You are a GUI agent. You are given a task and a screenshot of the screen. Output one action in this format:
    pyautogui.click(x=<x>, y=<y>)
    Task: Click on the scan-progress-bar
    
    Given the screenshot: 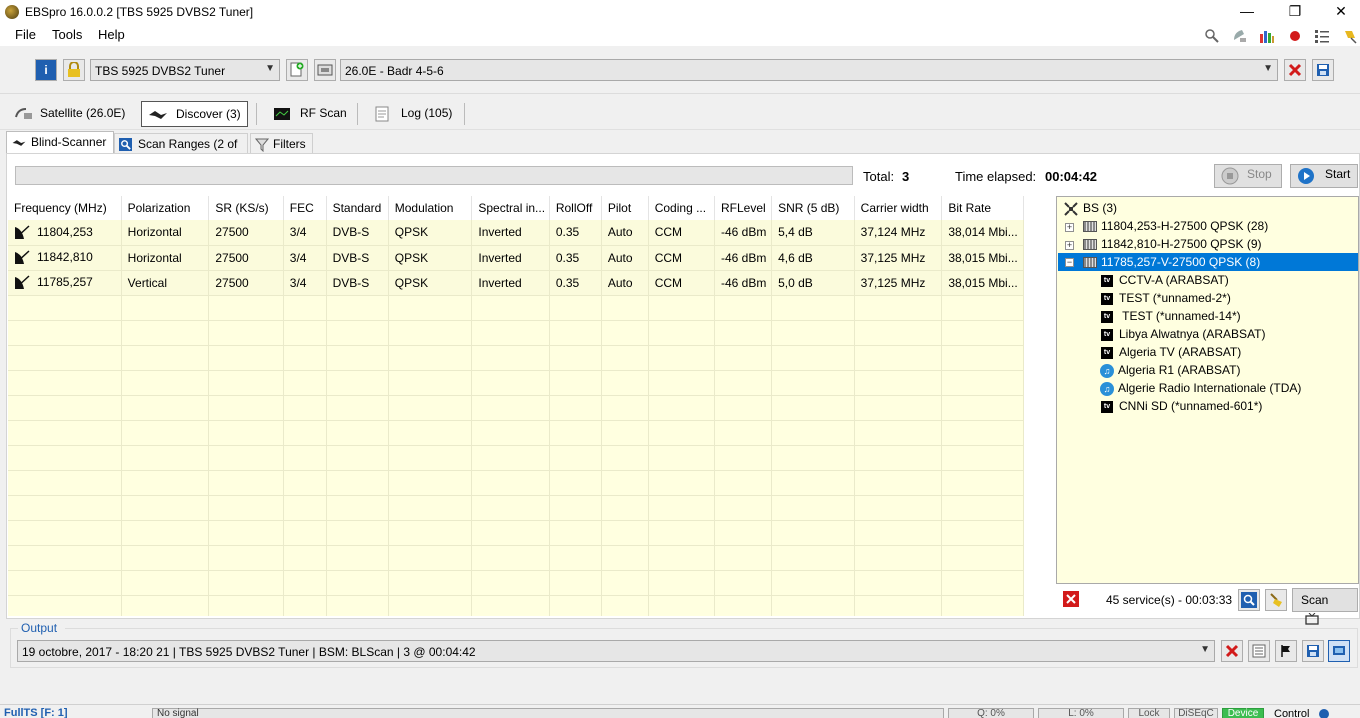 What is the action you would take?
    pyautogui.click(x=434, y=175)
    